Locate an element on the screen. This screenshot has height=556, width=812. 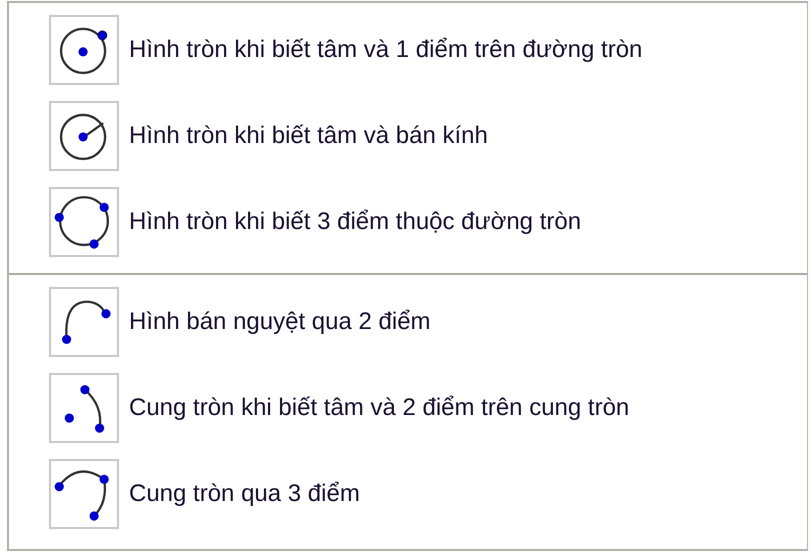
menu-item-label: Hình bán nguyệt qua 2 điểm is located at coordinates (280, 322).